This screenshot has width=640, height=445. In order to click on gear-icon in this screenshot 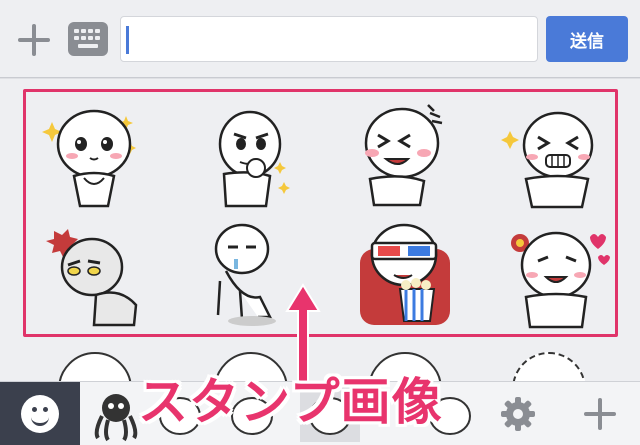, I will do `click(518, 414)`.